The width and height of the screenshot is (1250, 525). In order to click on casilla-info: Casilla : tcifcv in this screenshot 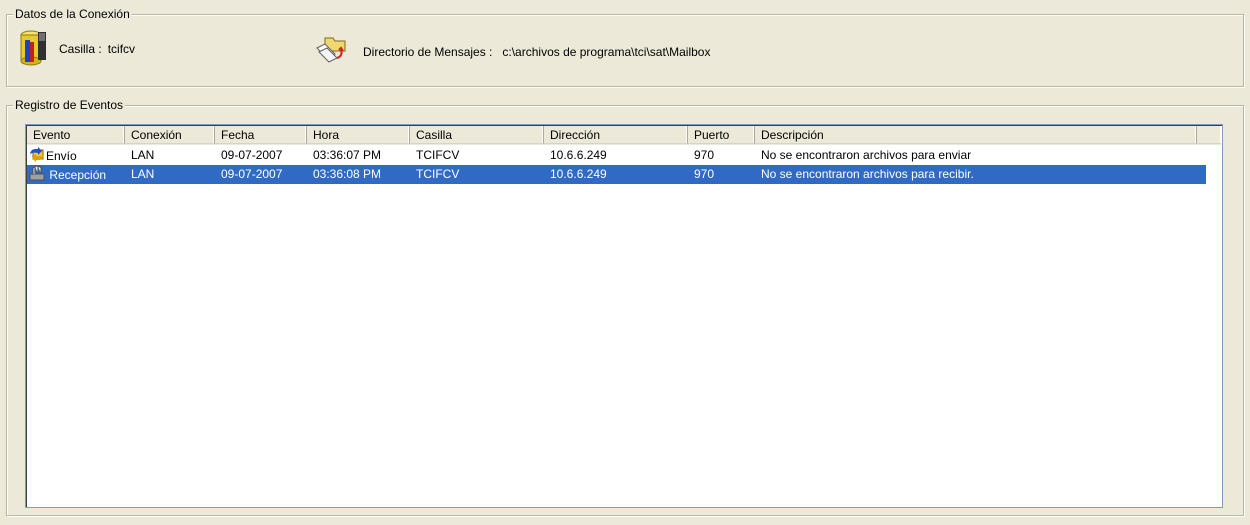, I will do `click(77, 48)`.